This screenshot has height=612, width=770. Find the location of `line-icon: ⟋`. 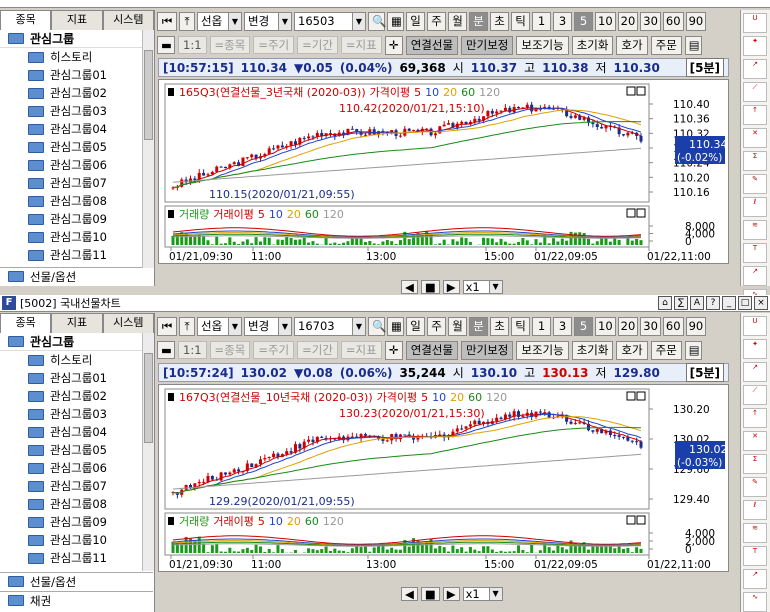

line-icon: ⟋ is located at coordinates (755, 395).